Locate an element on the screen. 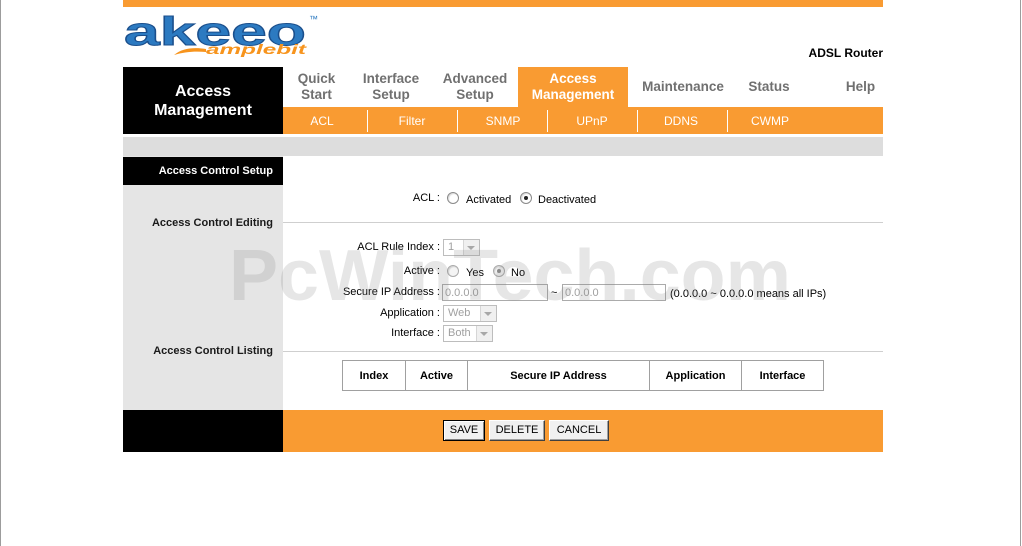  column-header-interface: Interface is located at coordinates (782, 375).